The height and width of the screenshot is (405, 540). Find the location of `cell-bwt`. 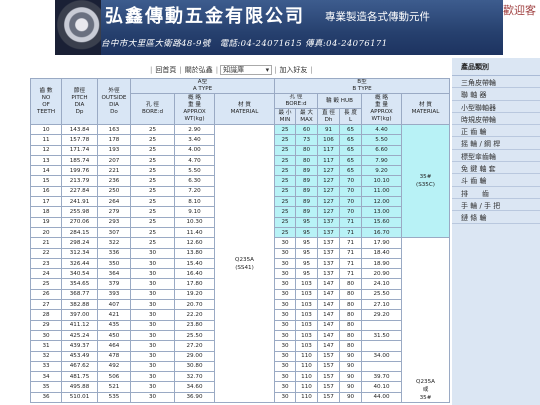

cell-bwt is located at coordinates (381, 346).